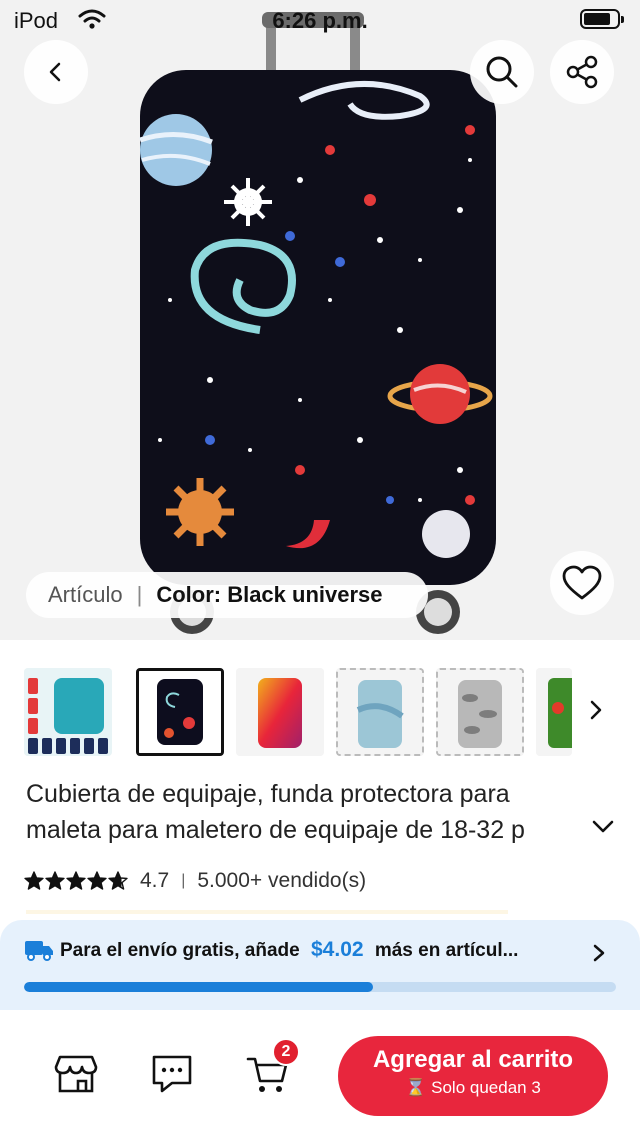 This screenshot has height=1136, width=640. I want to click on share-icon, so click(582, 72).